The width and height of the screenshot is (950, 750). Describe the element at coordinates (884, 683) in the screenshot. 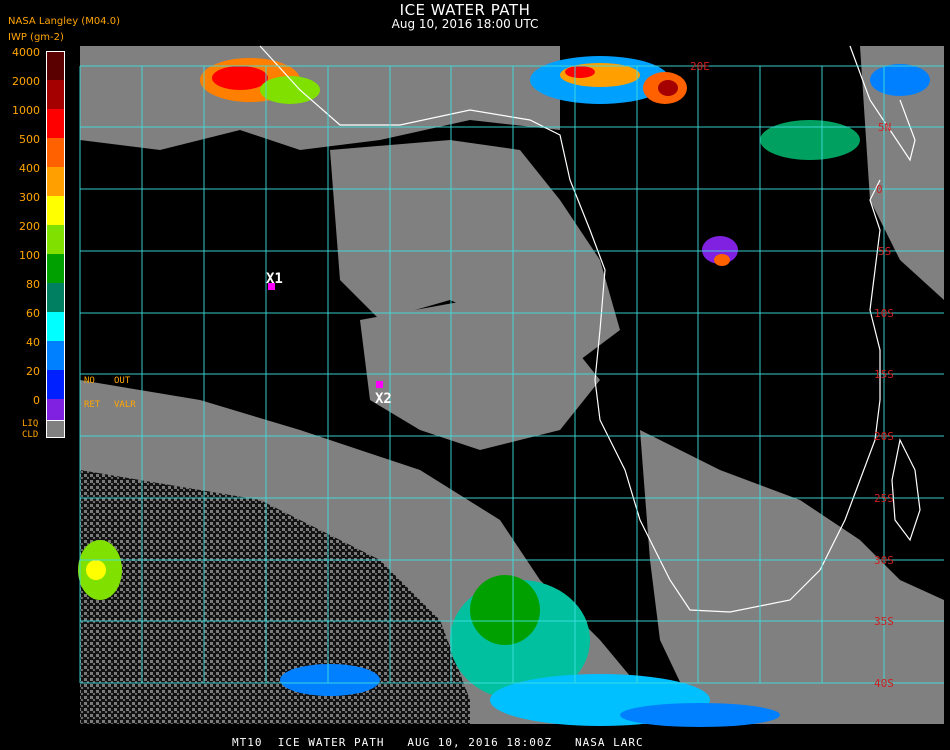

I see `lat-label: 40S` at that location.